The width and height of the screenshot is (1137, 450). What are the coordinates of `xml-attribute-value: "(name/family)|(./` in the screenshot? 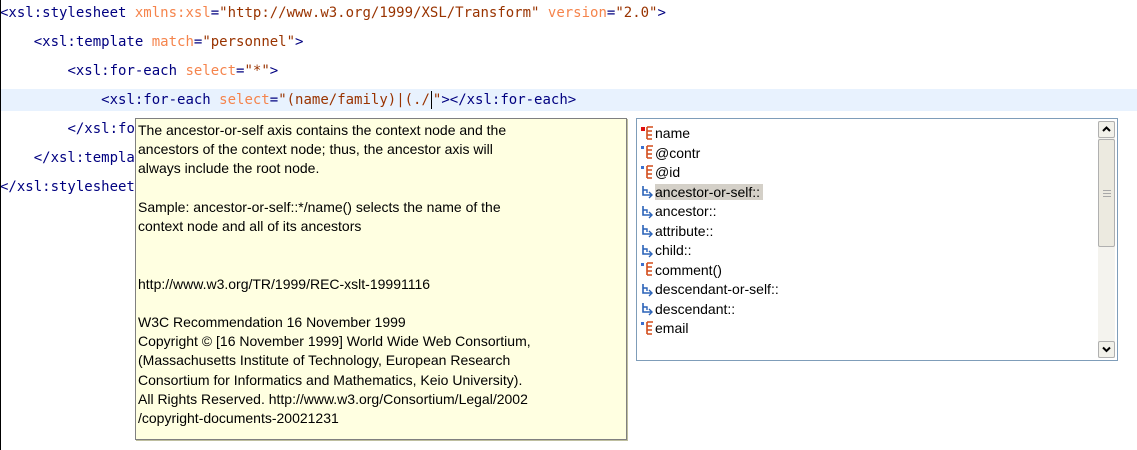 It's located at (354, 100).